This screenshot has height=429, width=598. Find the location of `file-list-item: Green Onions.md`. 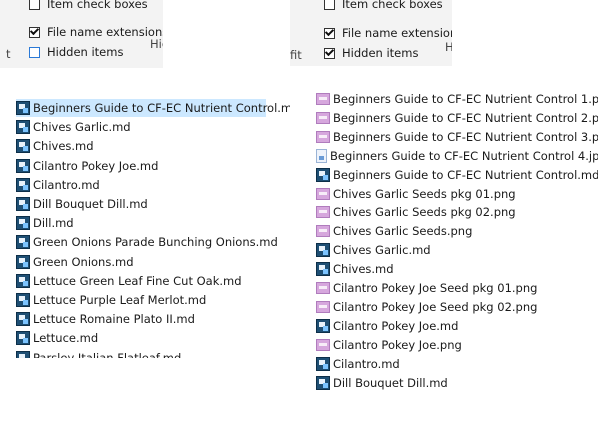

file-list-item: Green Onions.md is located at coordinates (141, 262).